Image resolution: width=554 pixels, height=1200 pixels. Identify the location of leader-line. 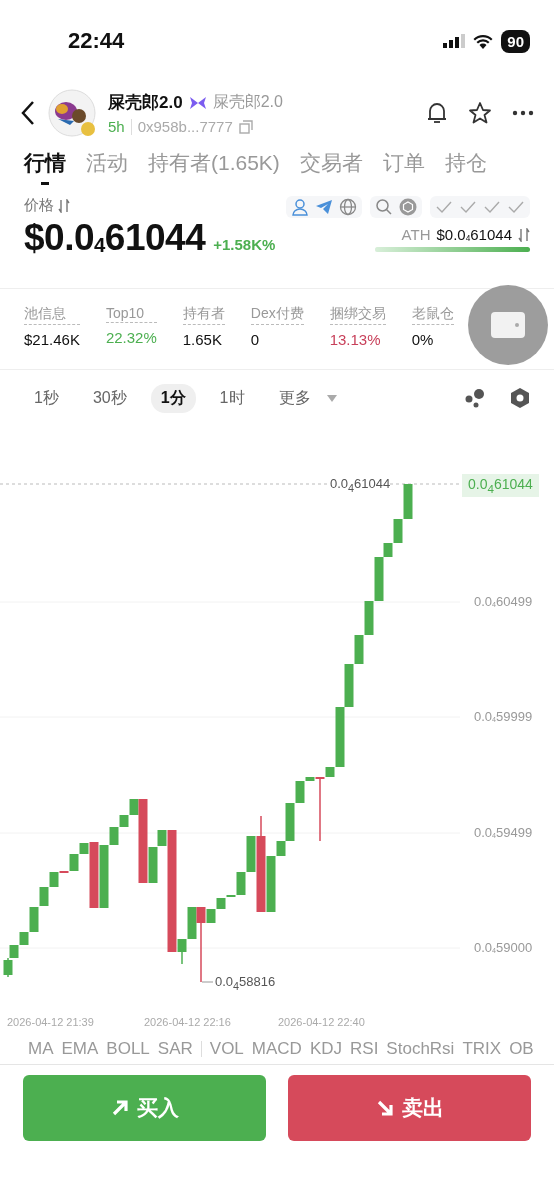
(207, 982).